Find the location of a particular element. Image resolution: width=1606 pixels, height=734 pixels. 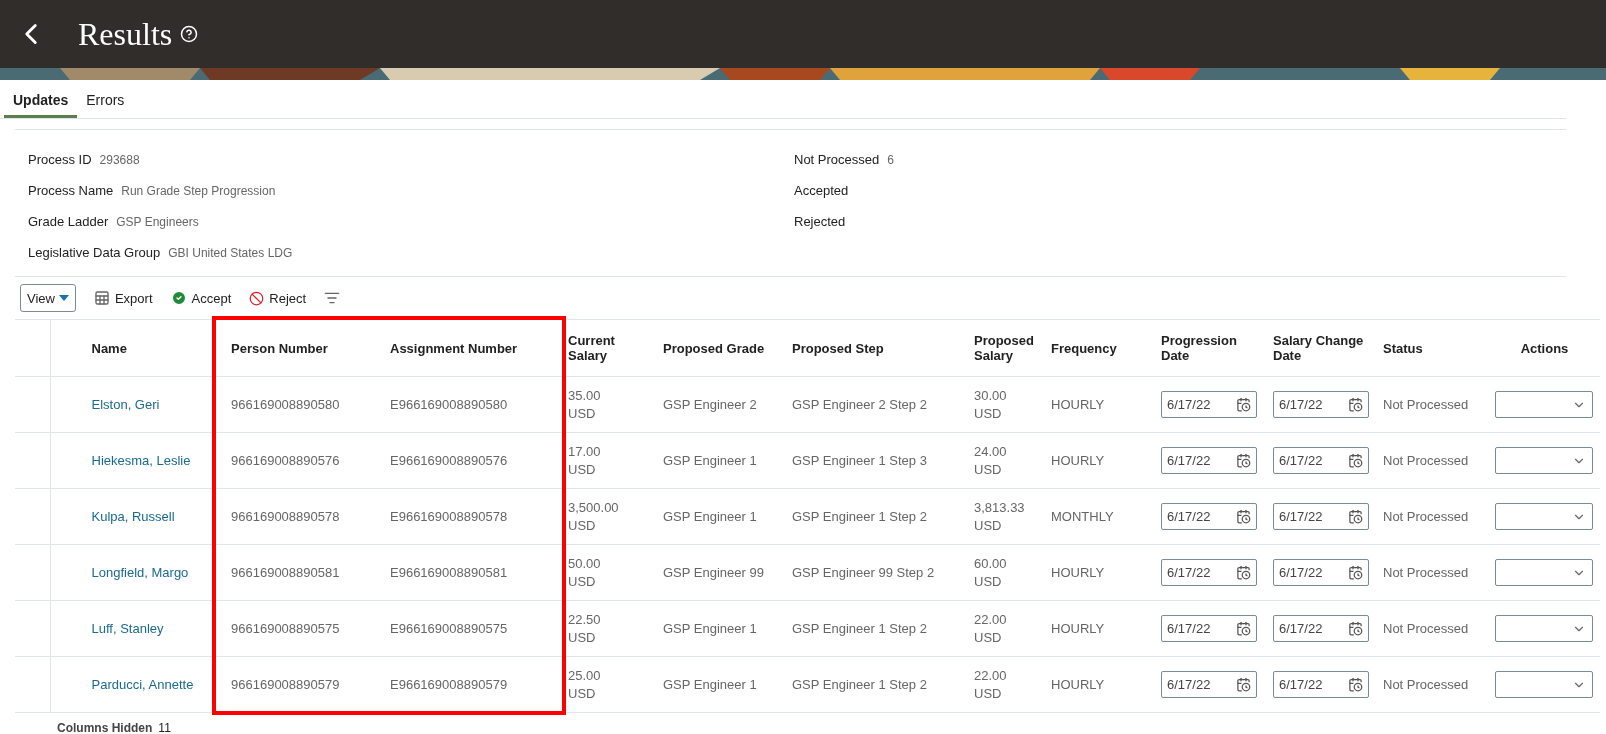

employee-name-link: Kulpa, Russell is located at coordinates (133, 516).